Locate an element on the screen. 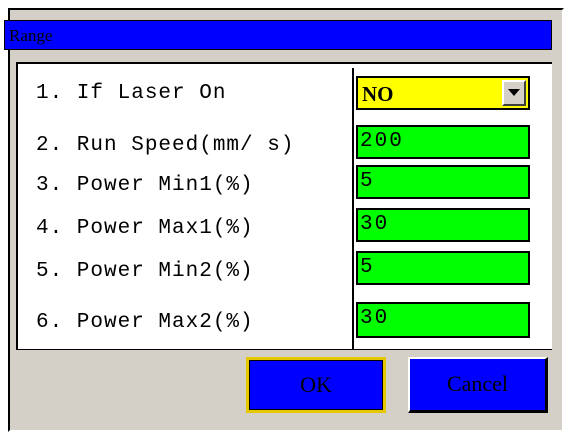 This screenshot has width=568, height=436. column-divider is located at coordinates (353, 209).